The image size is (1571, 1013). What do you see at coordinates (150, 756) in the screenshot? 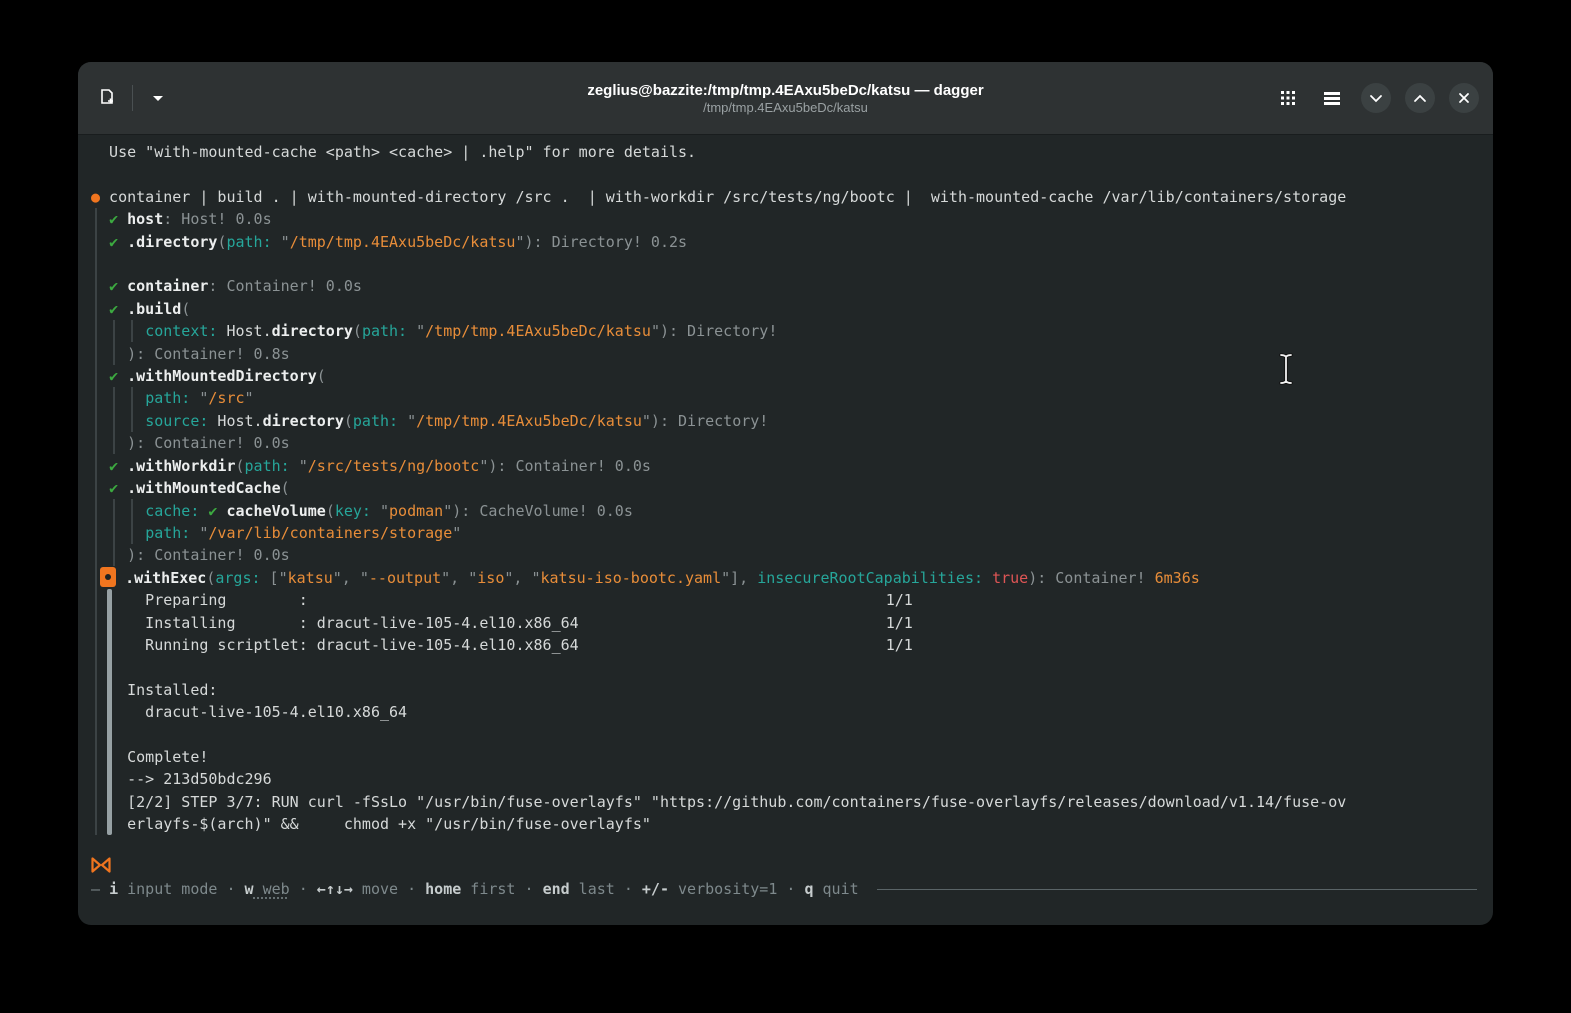
I see `terminal-line: Complete!` at bounding box center [150, 756].